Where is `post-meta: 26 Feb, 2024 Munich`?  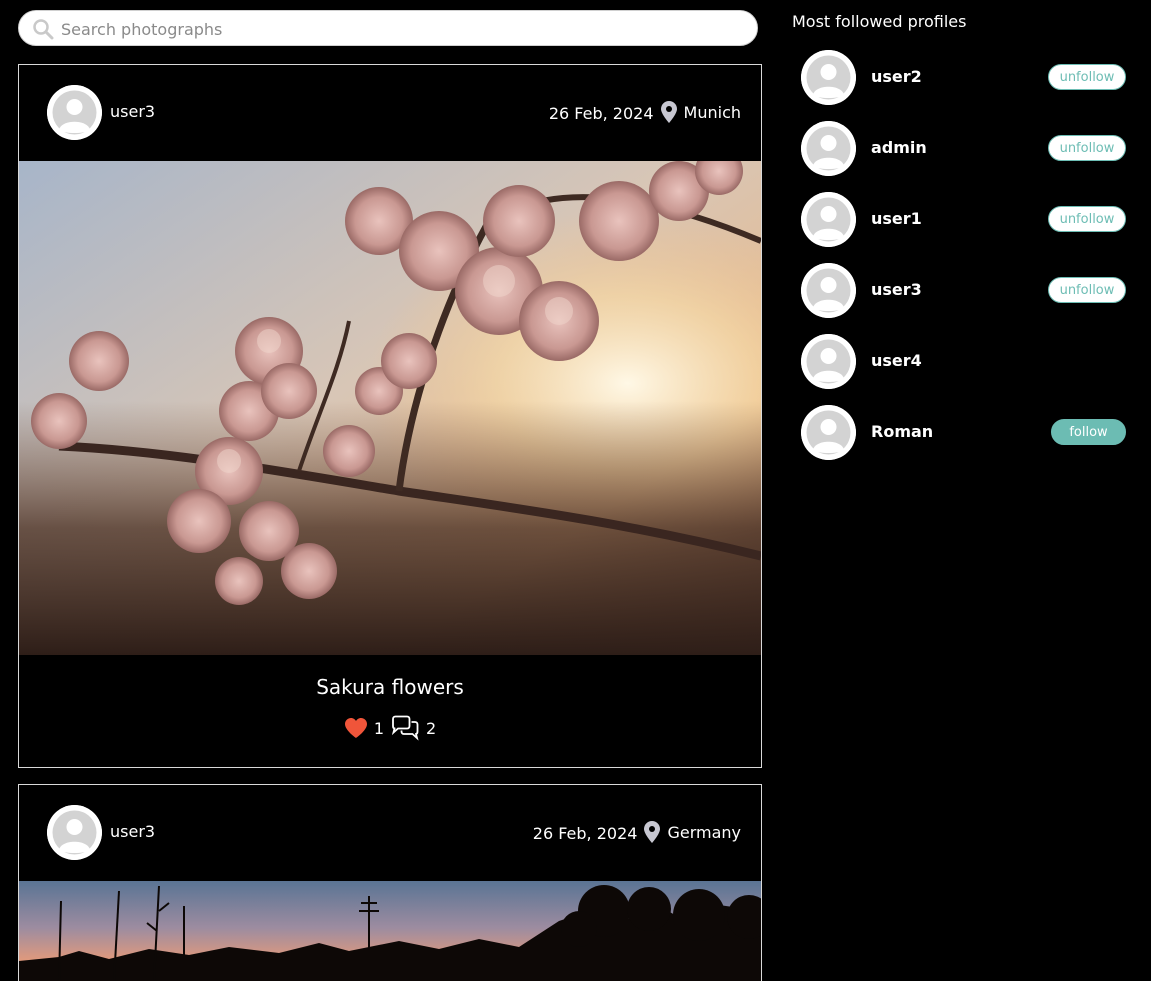
post-meta: 26 Feb, 2024 Munich is located at coordinates (645, 112).